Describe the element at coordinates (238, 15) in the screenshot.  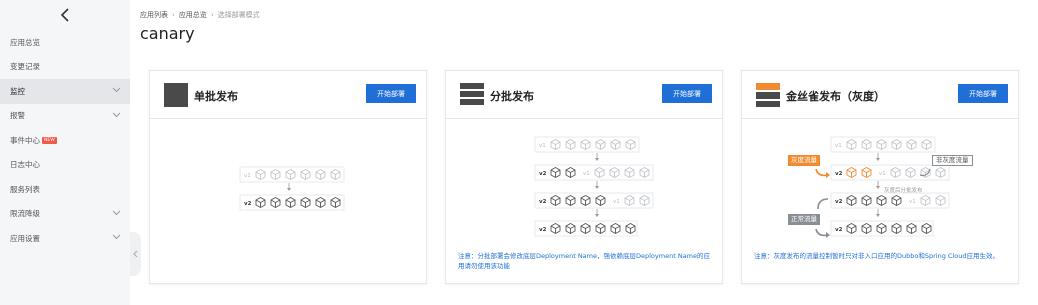
I see `breadcrumb-current: 选择部署模式` at that location.